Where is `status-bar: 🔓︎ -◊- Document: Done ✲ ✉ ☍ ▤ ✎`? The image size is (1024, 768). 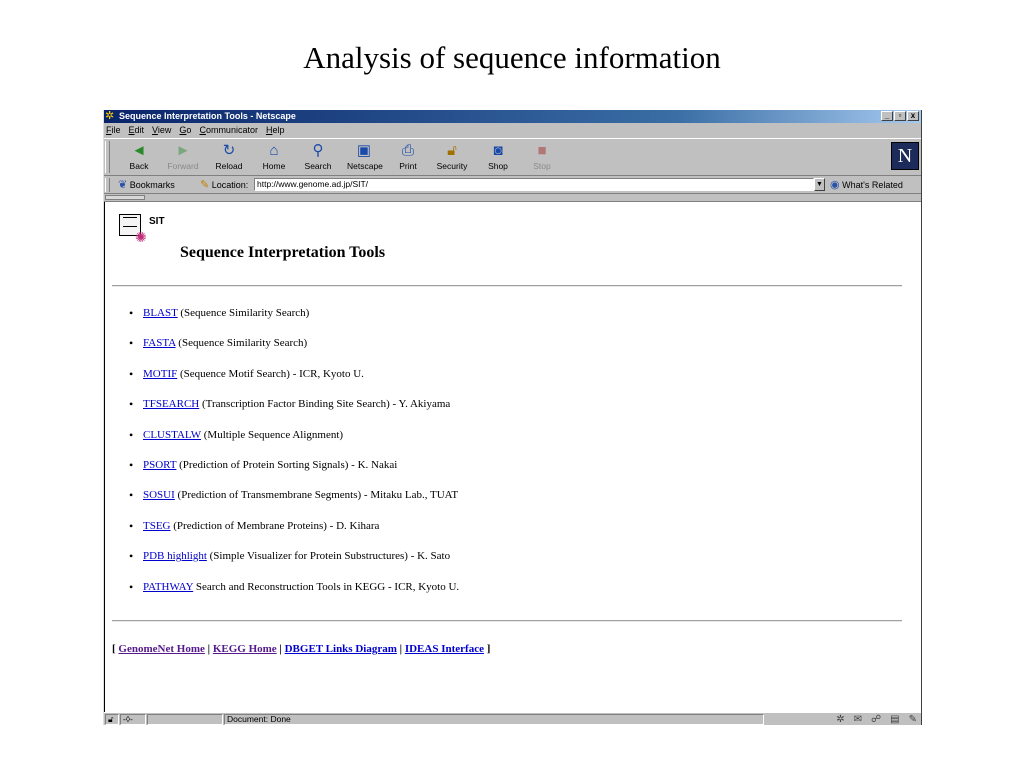 status-bar: 🔓︎ -◊- Document: Done ✲ ✉ ☍ ▤ ✎ is located at coordinates (512, 718).